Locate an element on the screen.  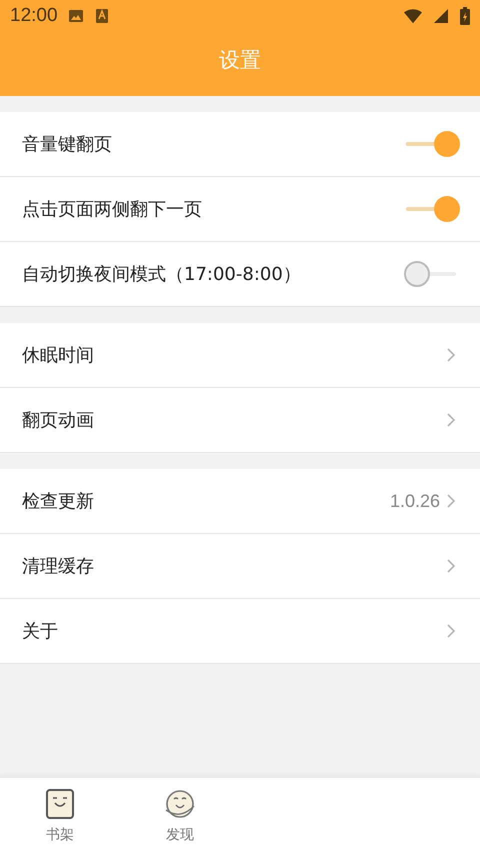
settings-row: 自动切换夜间模式（17:00-8:00） is located at coordinates (240, 274).